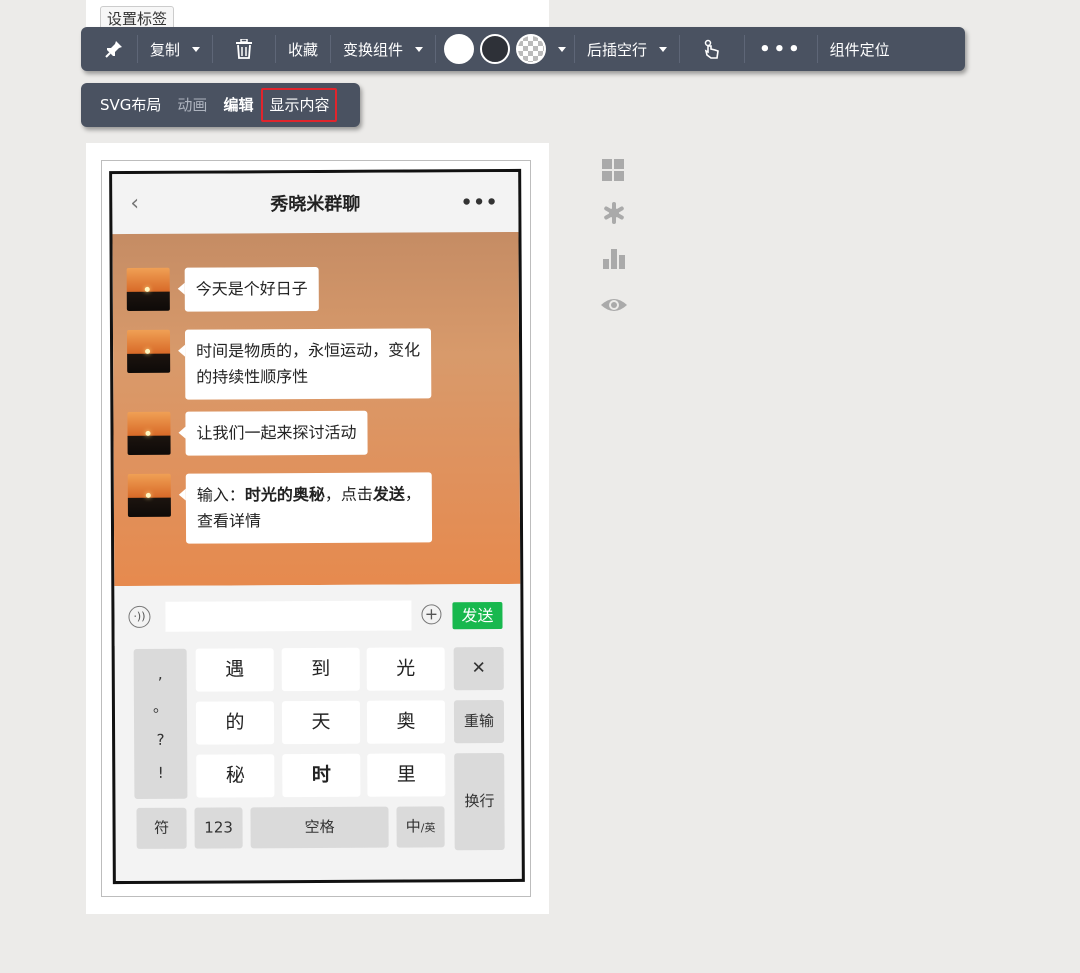 Image resolution: width=1080 pixels, height=973 pixels. Describe the element at coordinates (459, 49) in the screenshot. I see `white-color-swatch` at that location.